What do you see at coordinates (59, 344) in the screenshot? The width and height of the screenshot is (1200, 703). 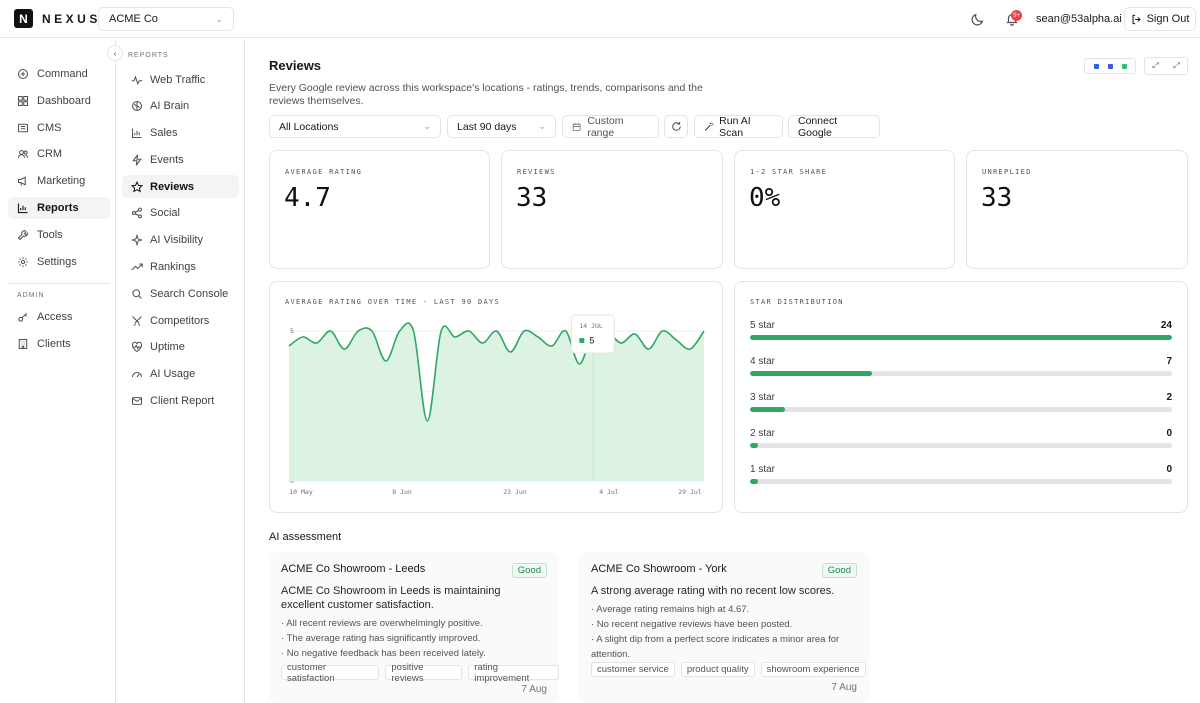 I see `nav-item-clients: Clients` at bounding box center [59, 344].